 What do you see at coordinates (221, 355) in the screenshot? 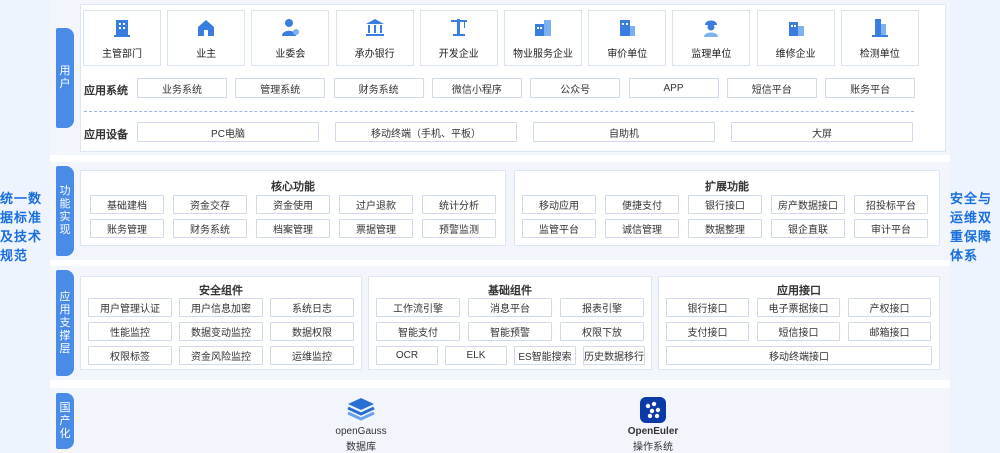
I see `security-component-chip: 资金风险监控` at bounding box center [221, 355].